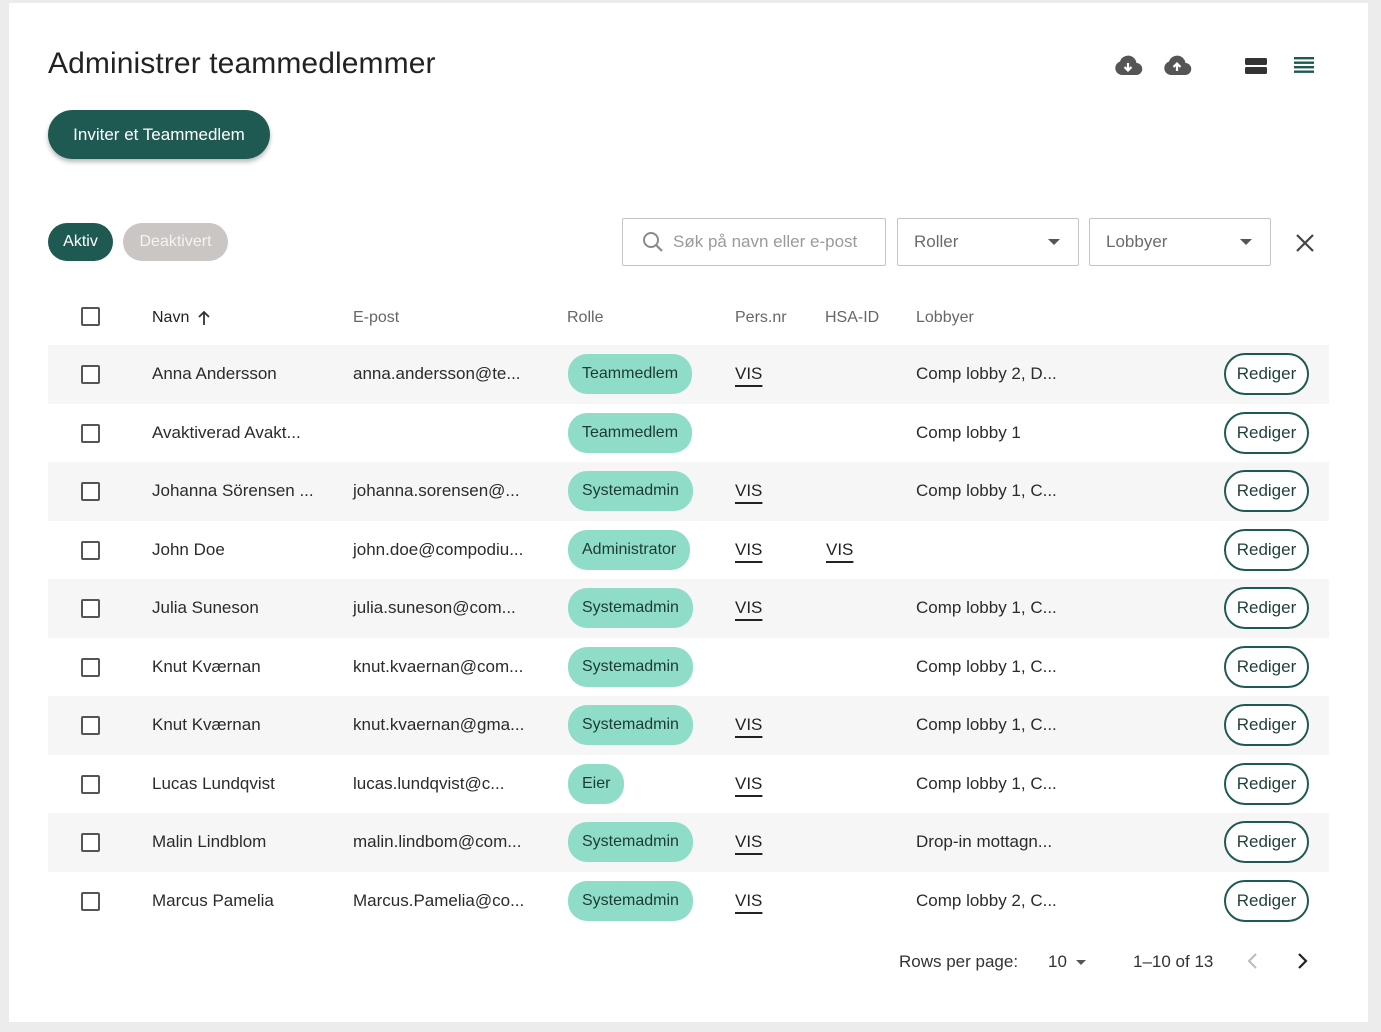 This screenshot has height=1032, width=1381. What do you see at coordinates (1253, 963) in the screenshot?
I see `chevron-left-icon` at bounding box center [1253, 963].